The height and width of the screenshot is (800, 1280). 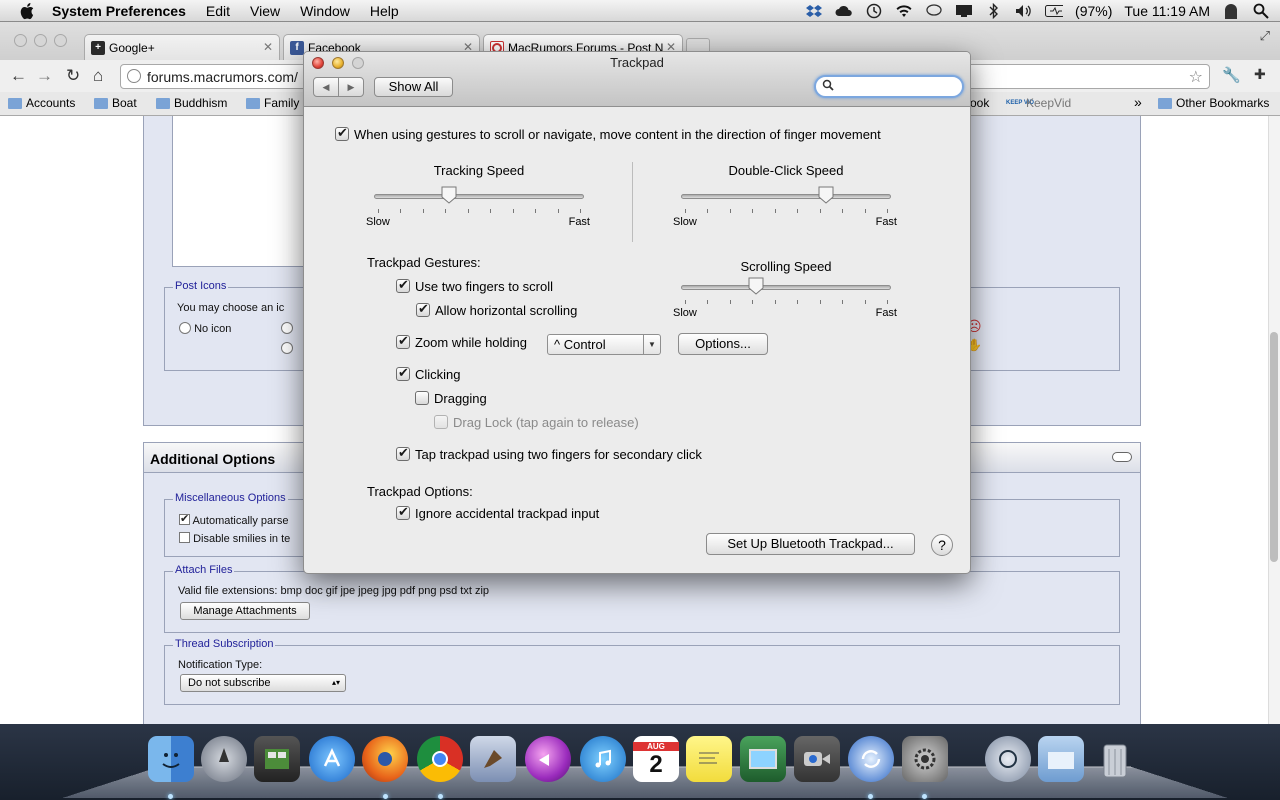 I want to click on bookmark-other: Other Bookmarks, so click(x=1213, y=103).